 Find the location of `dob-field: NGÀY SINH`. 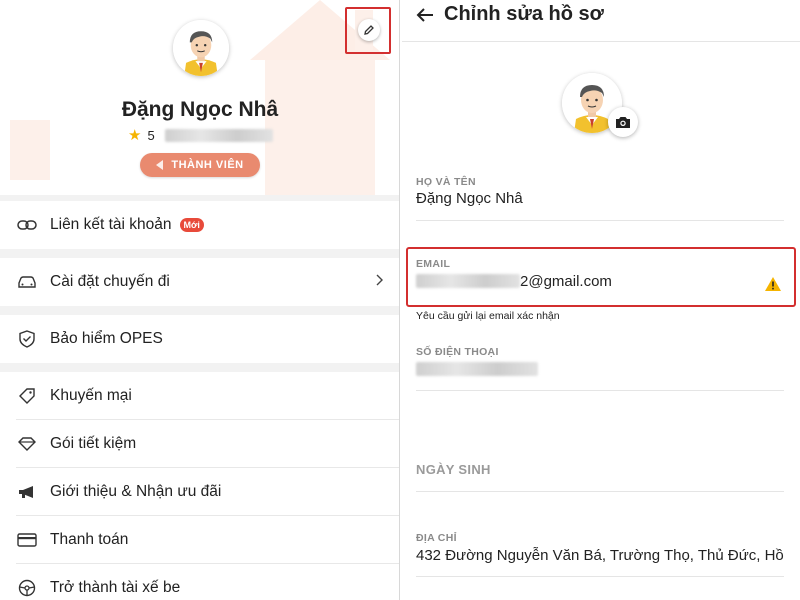

dob-field: NGÀY SINH is located at coordinates (453, 469).